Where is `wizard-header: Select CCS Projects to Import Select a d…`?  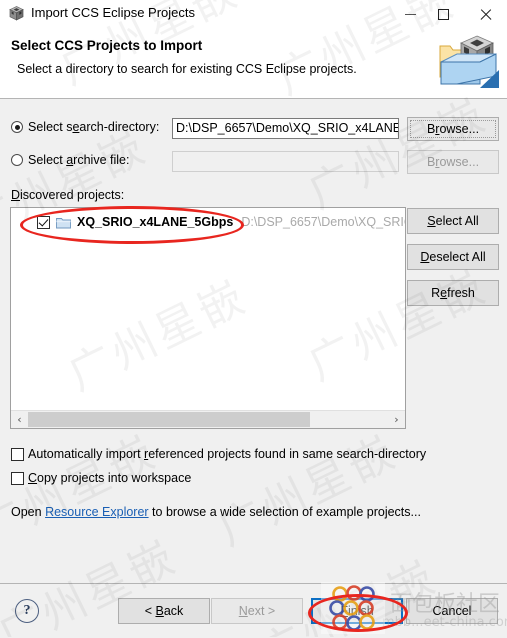 wizard-header: Select CCS Projects to Import Select a d… is located at coordinates (253, 63).